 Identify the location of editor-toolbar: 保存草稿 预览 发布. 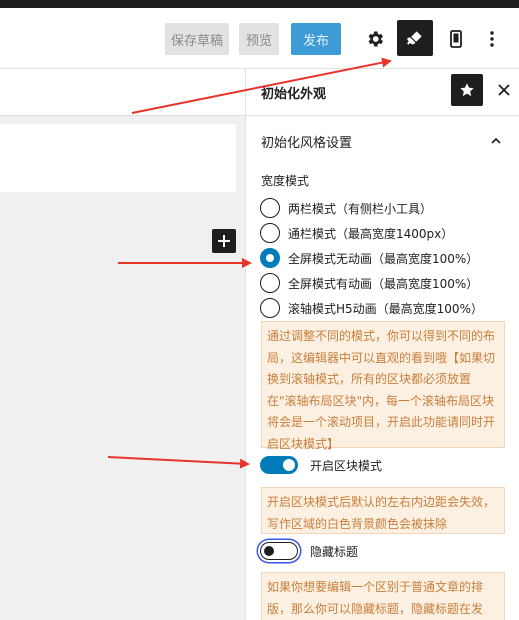
(259, 38).